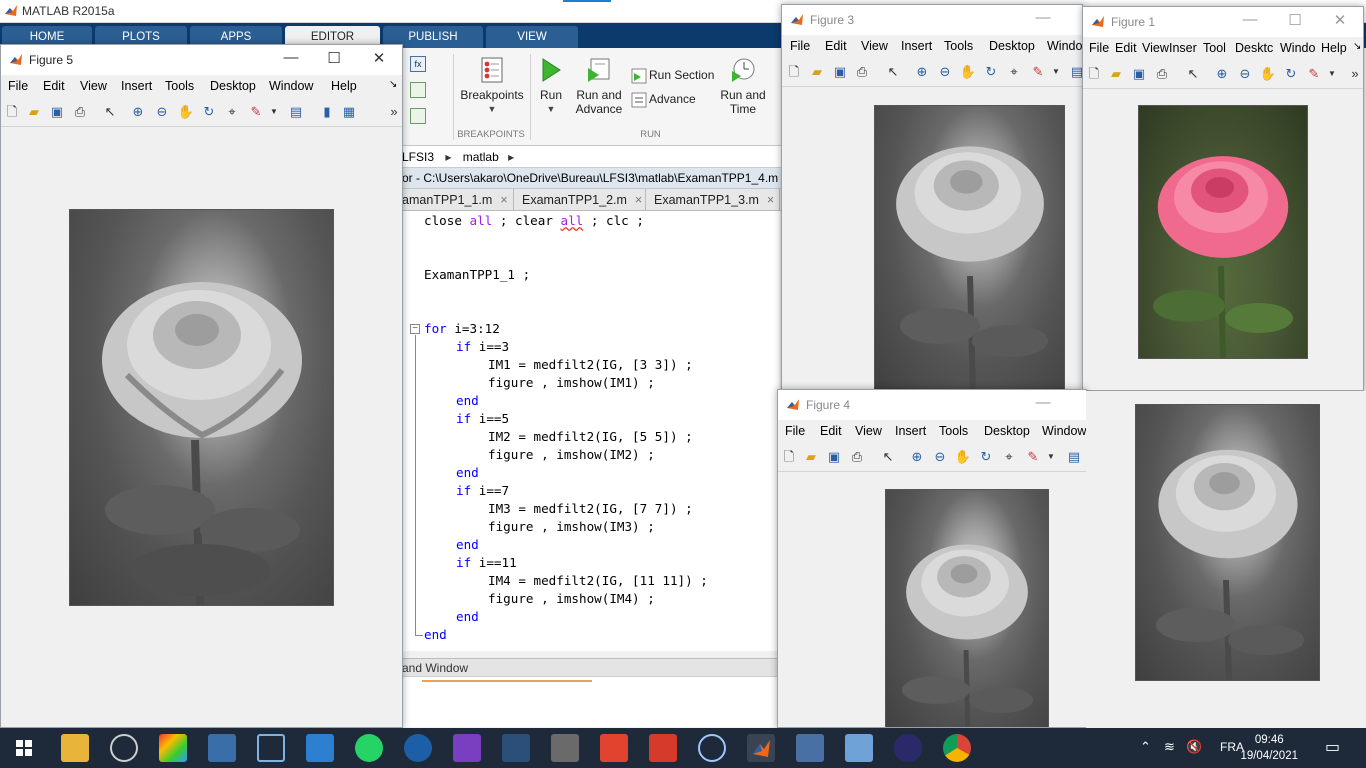 The height and width of the screenshot is (768, 1366). What do you see at coordinates (1354, 74) in the screenshot?
I see `toolbar-overflow-icon: »` at bounding box center [1354, 74].